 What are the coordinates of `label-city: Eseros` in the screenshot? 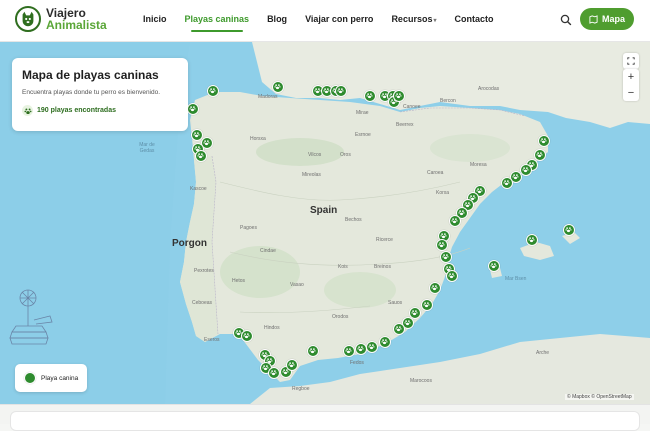 It's located at (212, 340).